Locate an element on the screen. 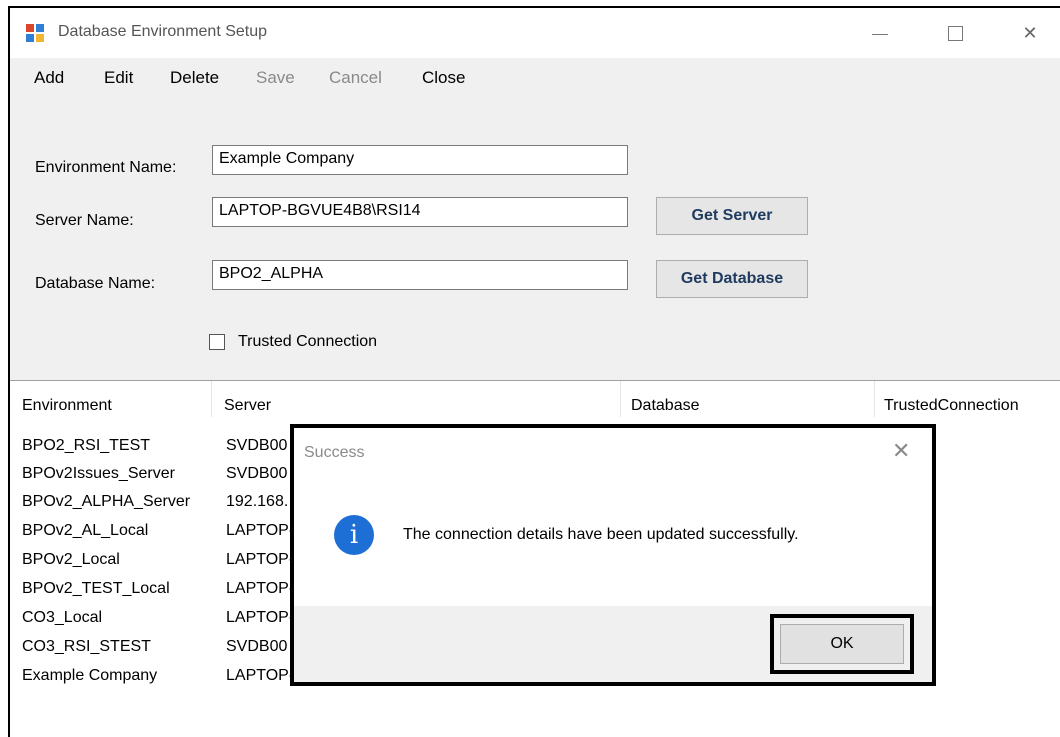 This screenshot has width=1060, height=737. minimize-icon is located at coordinates (880, 34).